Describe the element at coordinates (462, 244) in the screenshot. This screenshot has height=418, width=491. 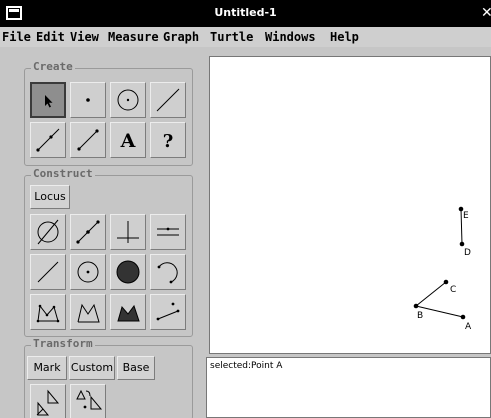
I see `point-d` at that location.